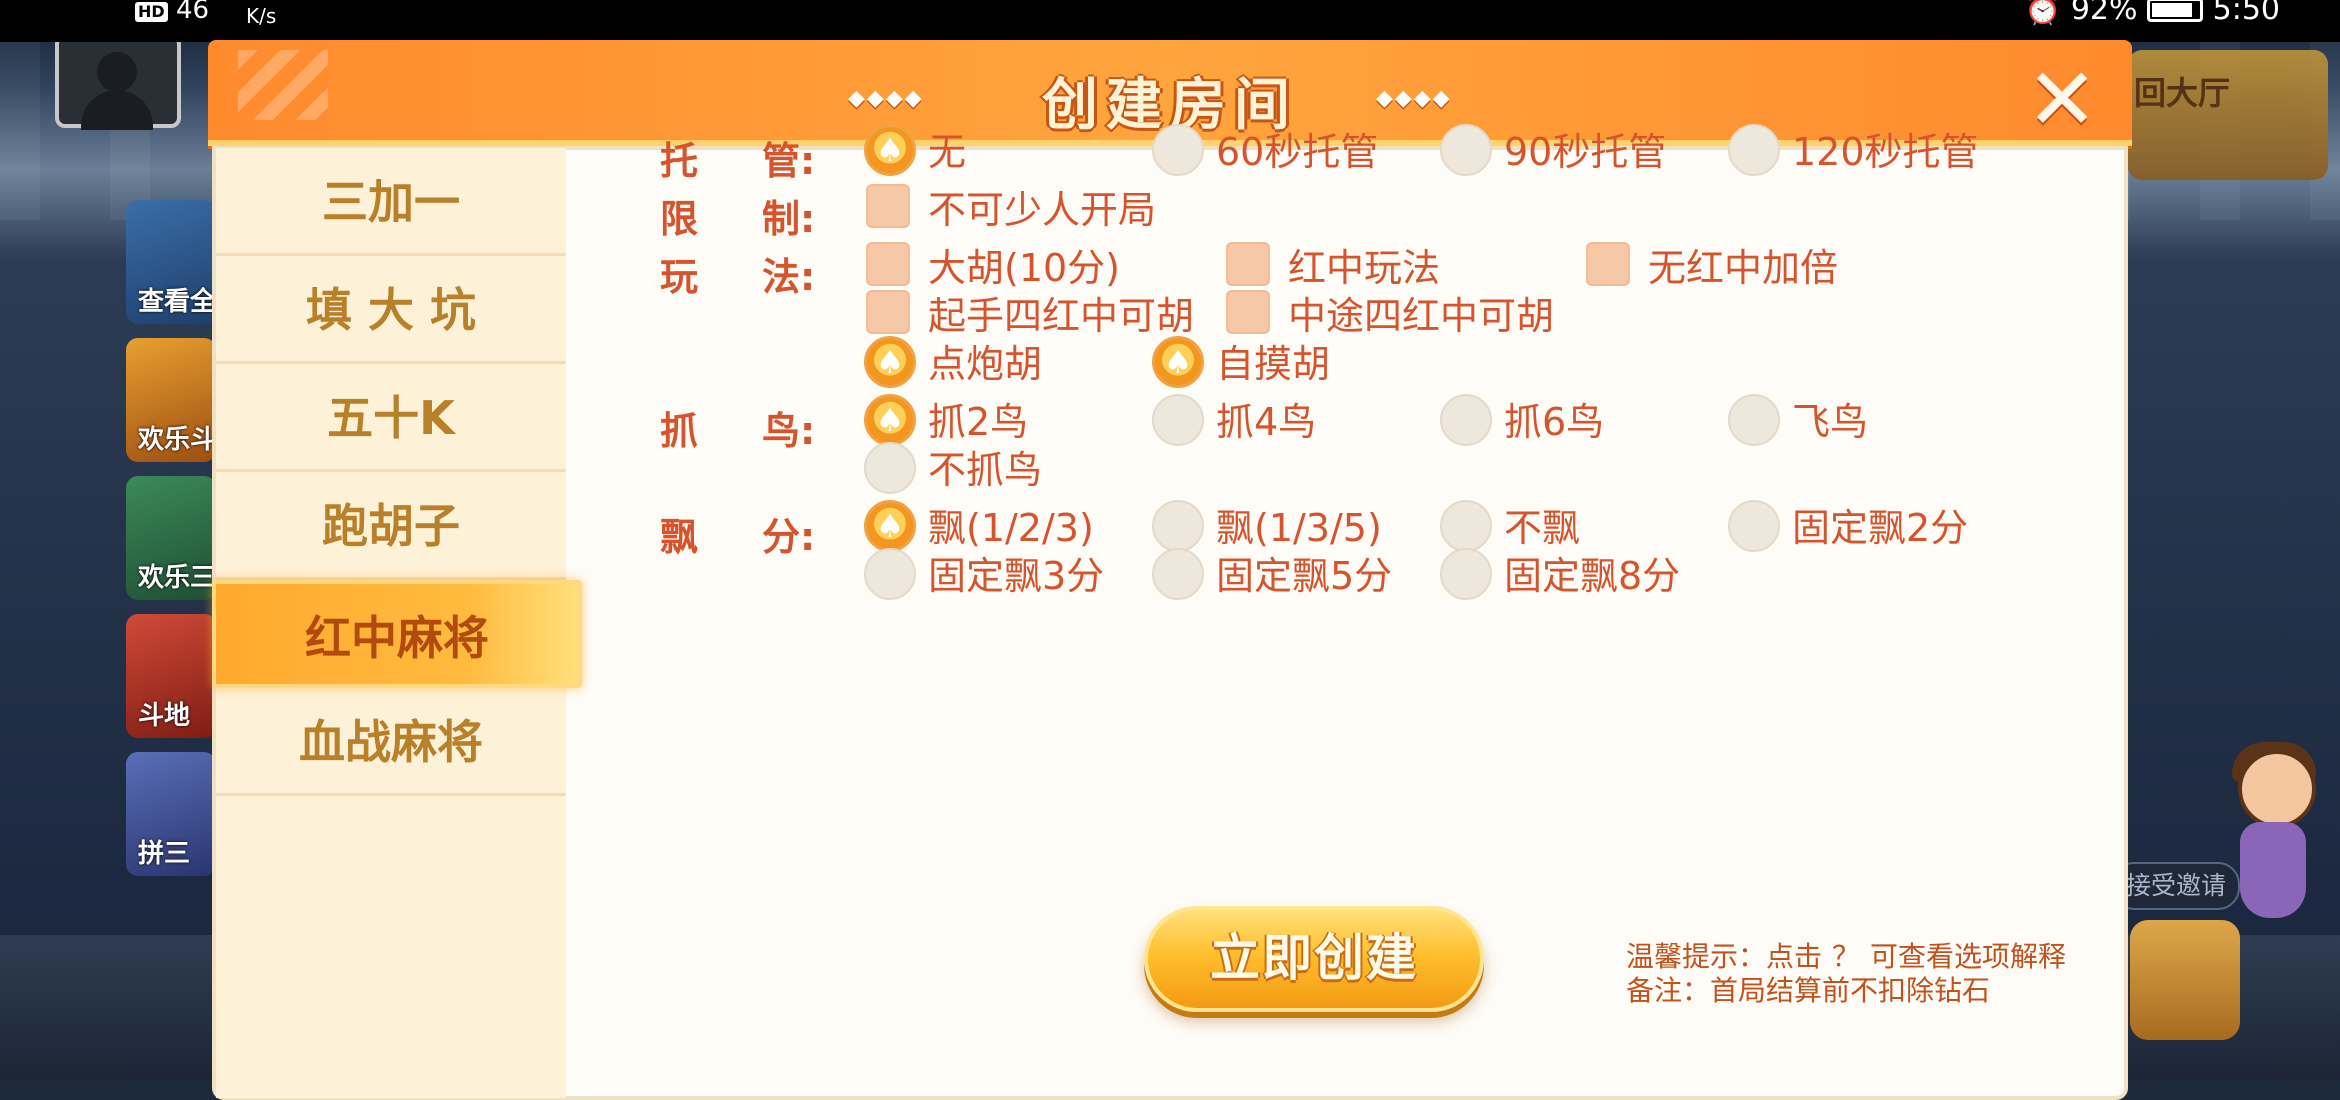 The height and width of the screenshot is (1100, 2340). Describe the element at coordinates (171, 676) in the screenshot. I see `lobby-game-tile: 斗地` at that location.